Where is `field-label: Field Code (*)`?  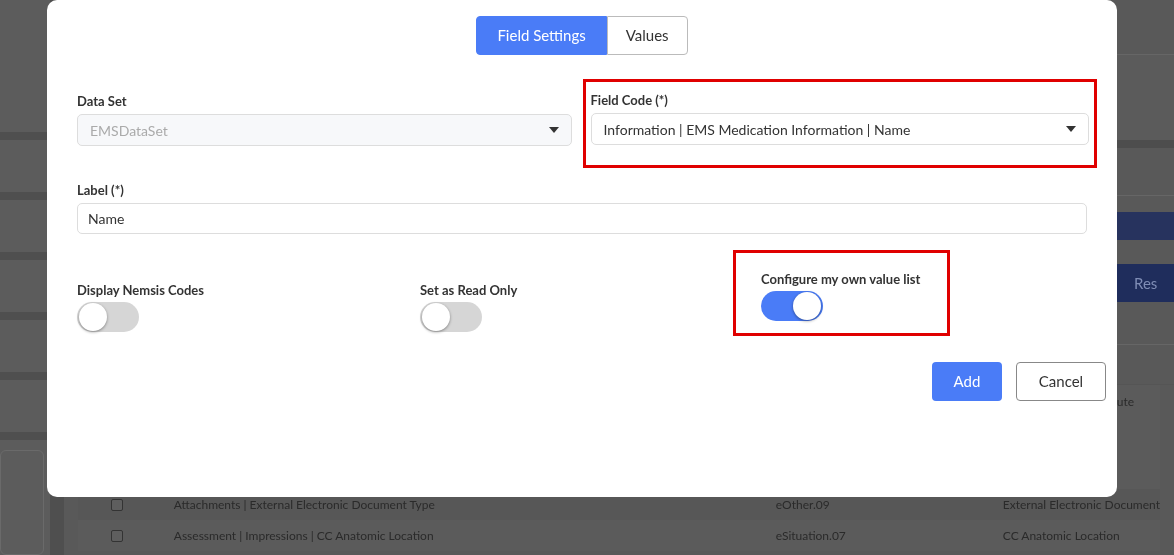 field-label: Field Code (*) is located at coordinates (629, 100).